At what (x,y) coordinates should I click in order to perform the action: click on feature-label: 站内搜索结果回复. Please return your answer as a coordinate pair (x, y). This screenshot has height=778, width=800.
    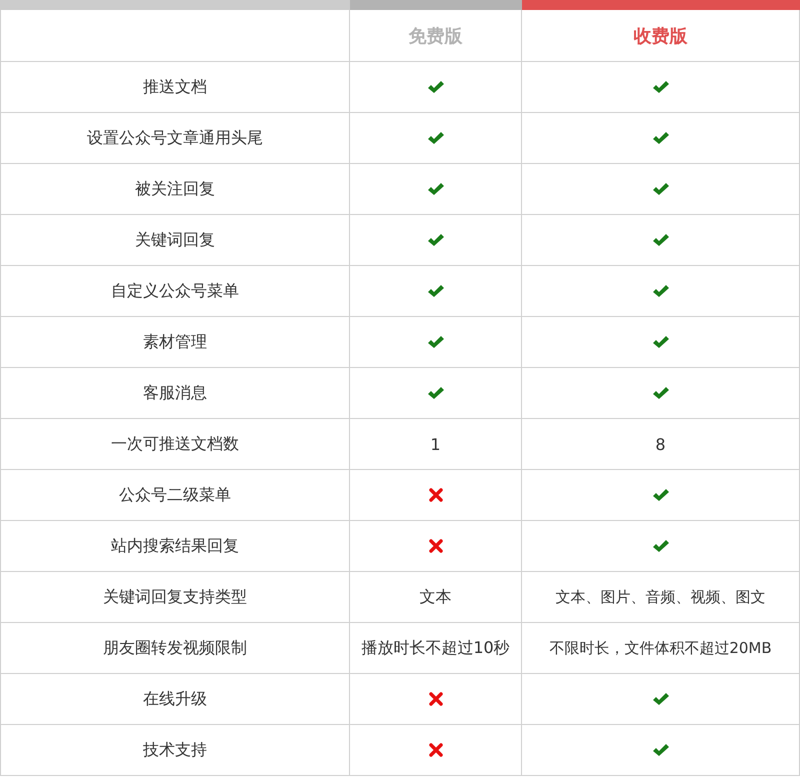
    Looking at the image, I should click on (175, 546).